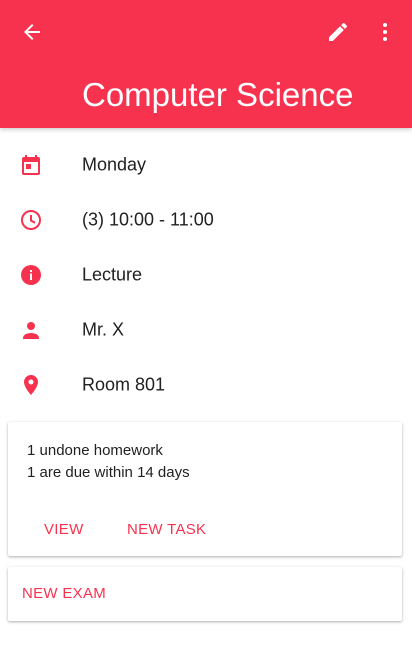 The width and height of the screenshot is (412, 650). I want to click on edit-button, so click(338, 32).